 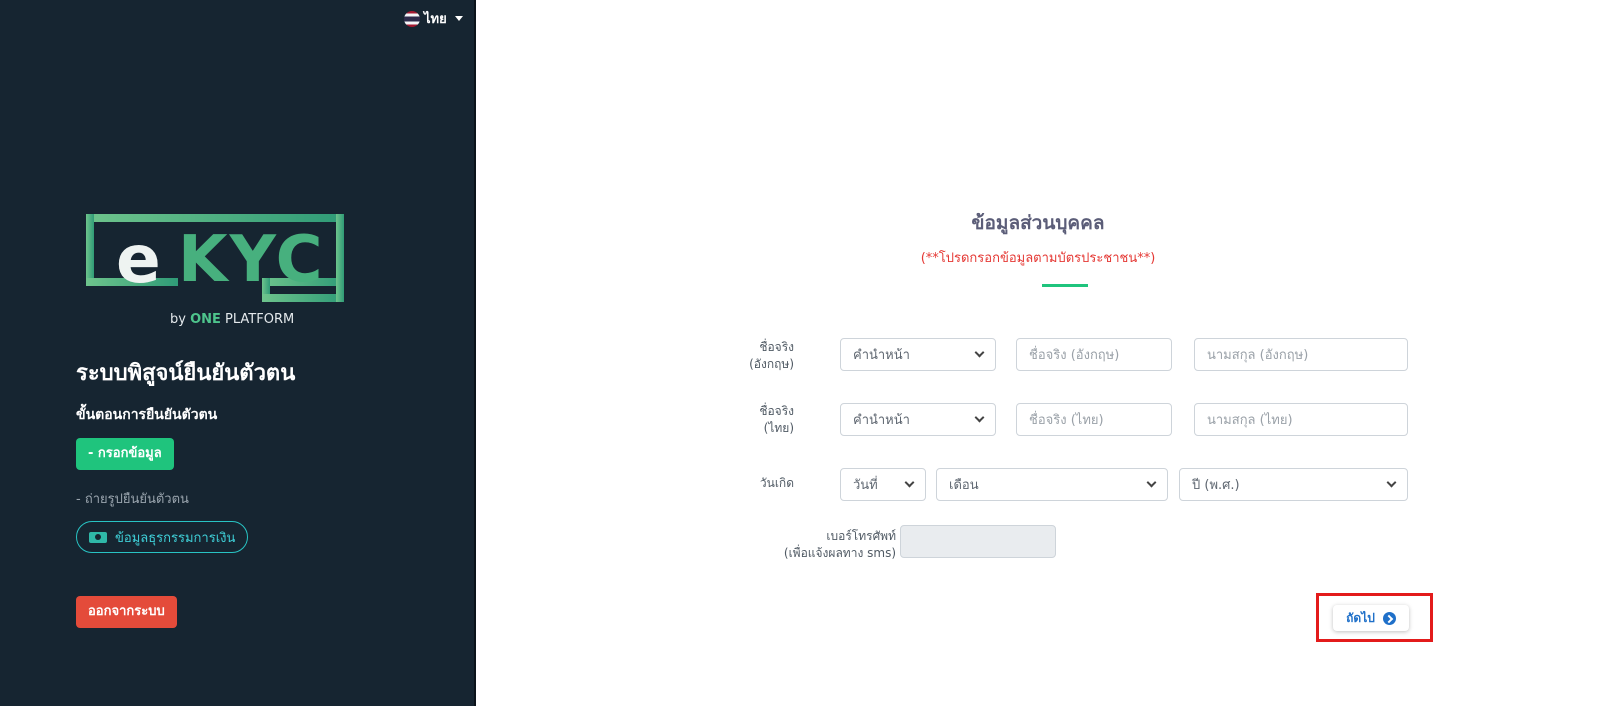 I want to click on next-button-highlight: ถัดไป, so click(x=1374, y=617).